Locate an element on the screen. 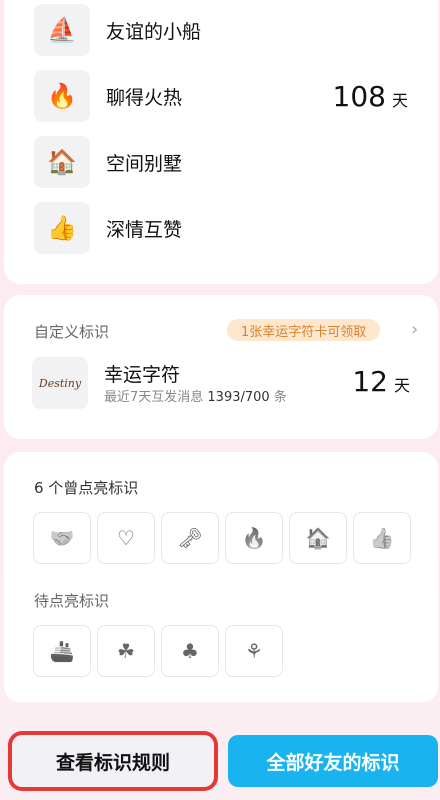  villa-icon: 🏠 is located at coordinates (62, 162).